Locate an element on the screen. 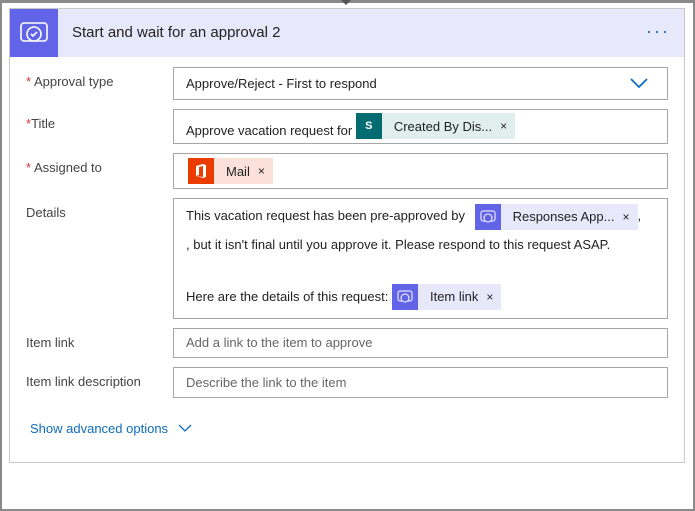 The height and width of the screenshot is (511, 695). token-label: Item link is located at coordinates (454, 297).